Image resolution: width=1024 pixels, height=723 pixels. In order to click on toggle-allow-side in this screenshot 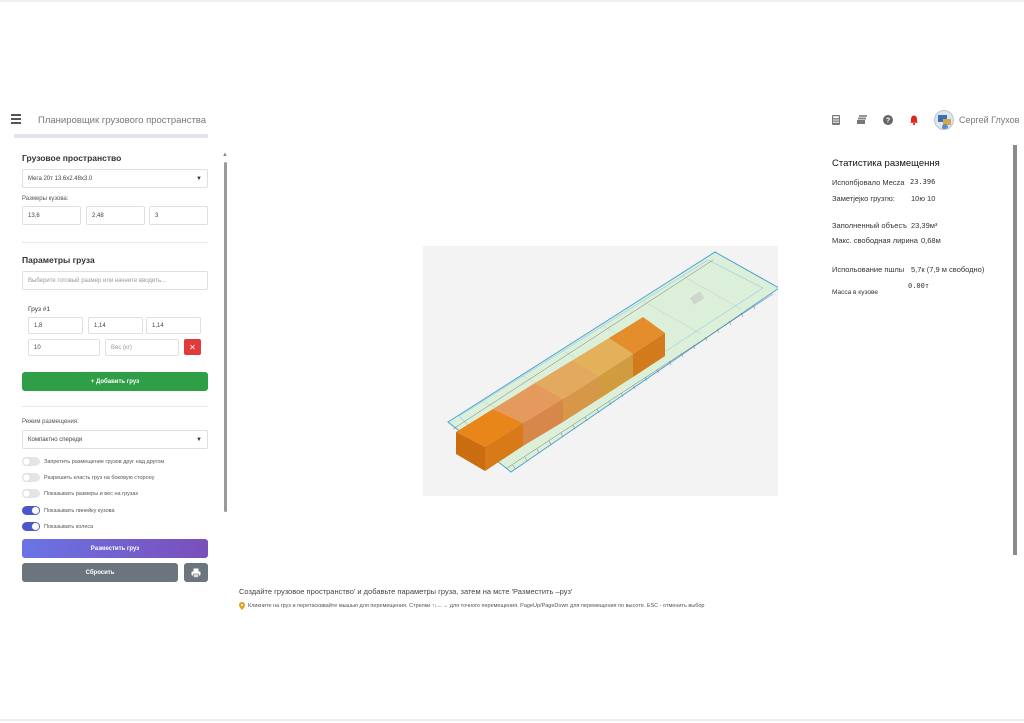, I will do `click(31, 477)`.